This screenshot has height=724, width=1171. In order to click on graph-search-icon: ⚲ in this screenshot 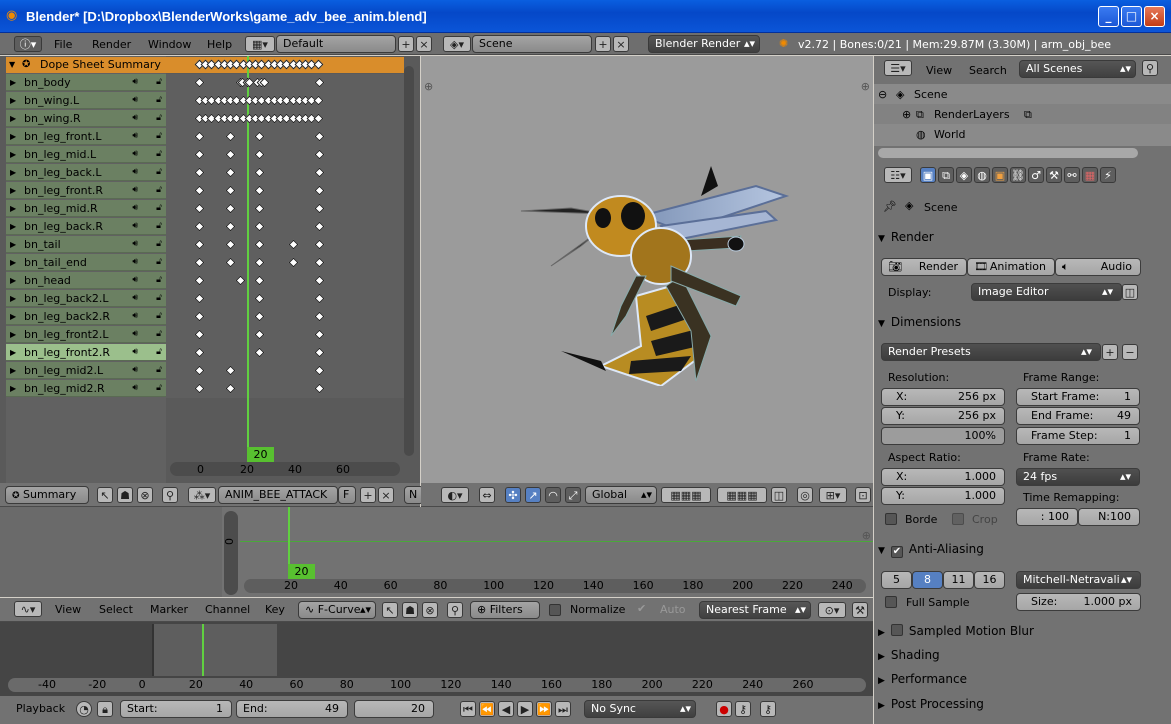, I will do `click(455, 610)`.